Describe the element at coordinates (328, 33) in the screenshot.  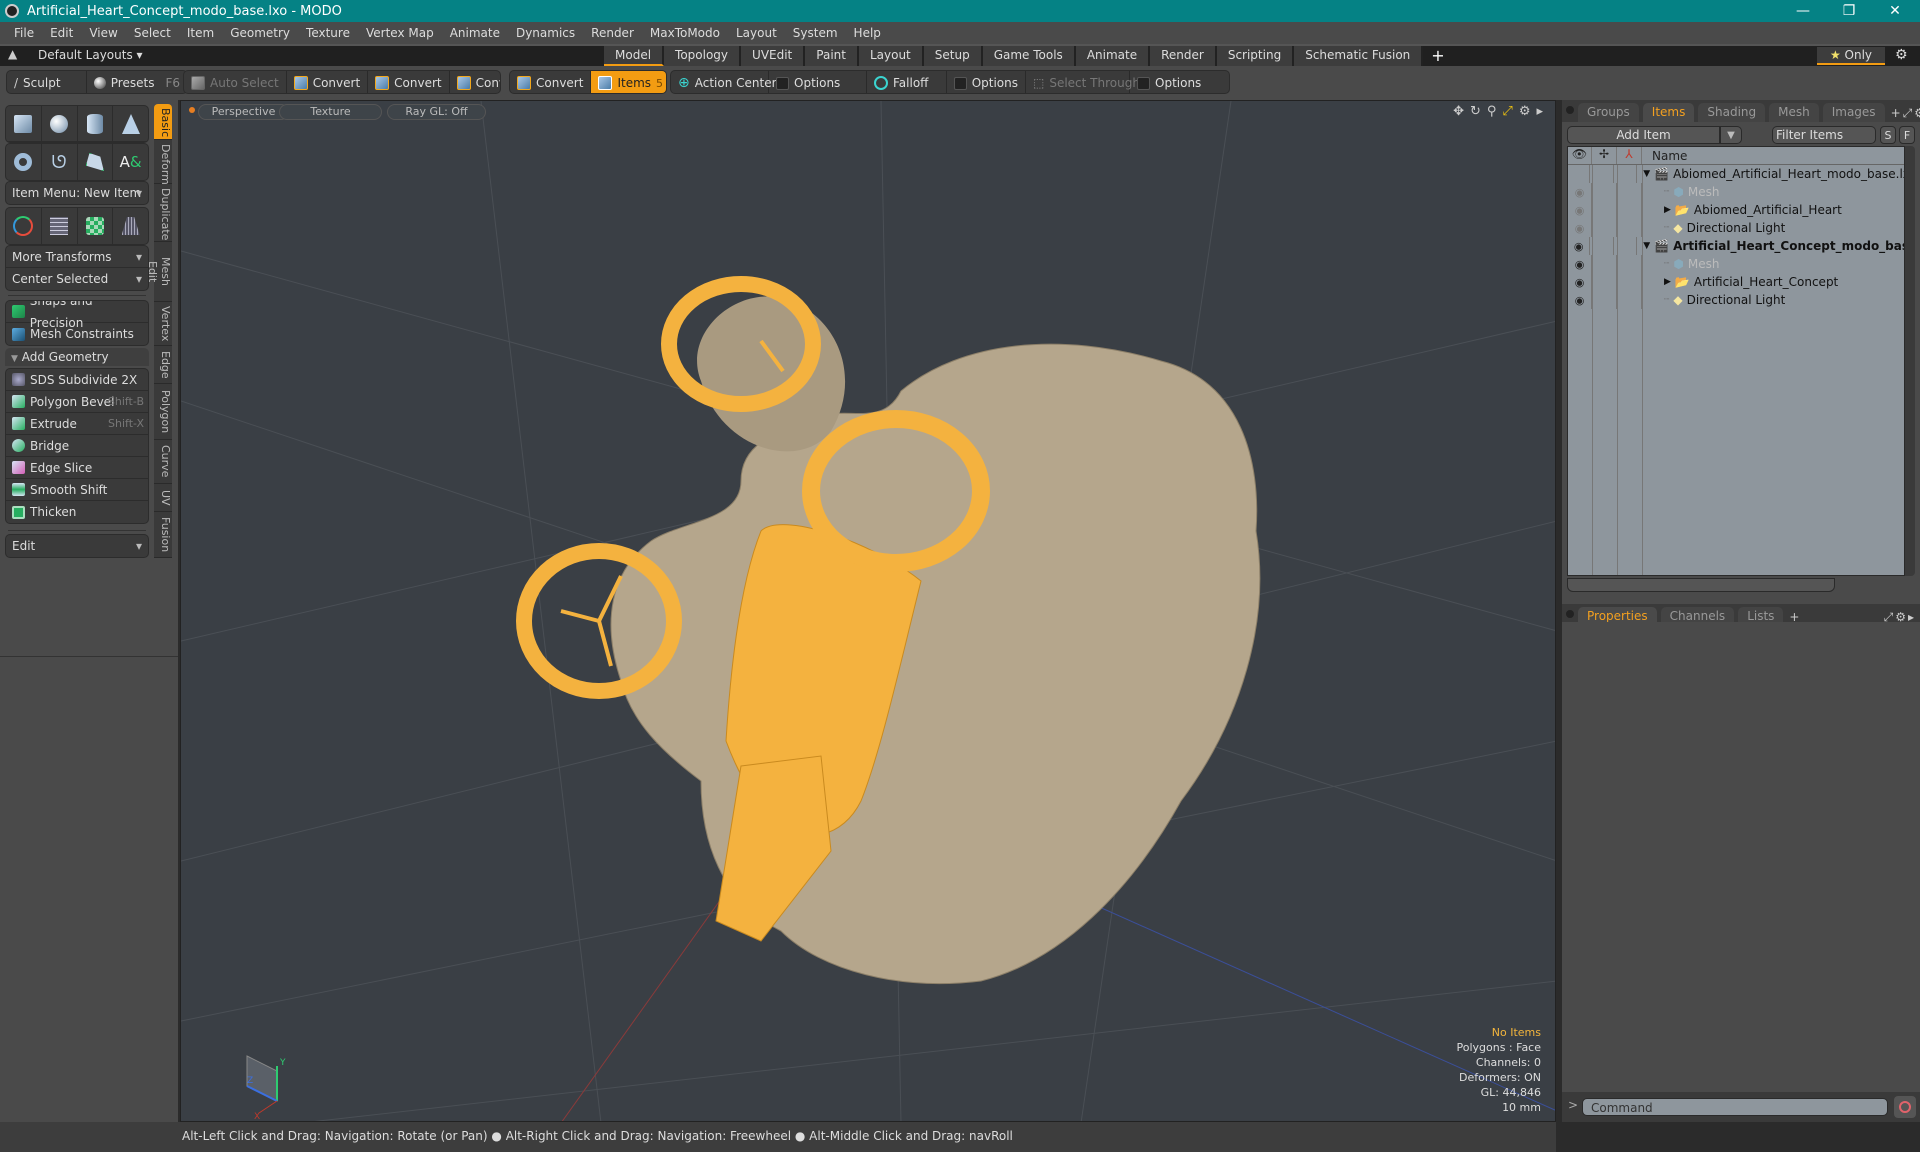
I see `menu-texture: Texture` at that location.